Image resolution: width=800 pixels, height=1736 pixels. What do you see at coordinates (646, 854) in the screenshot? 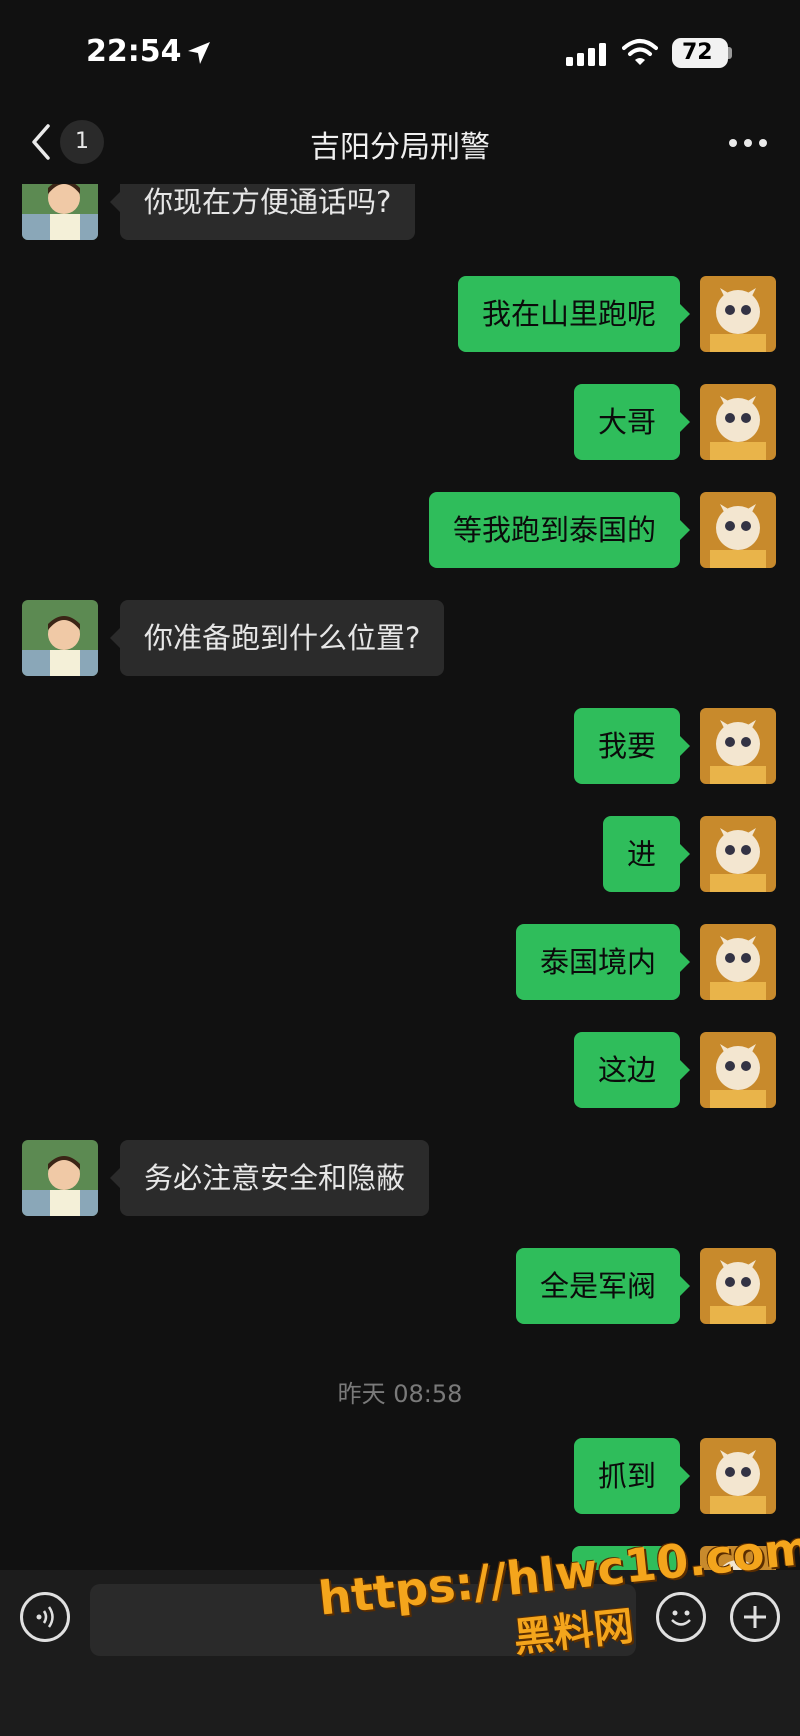
I see `sent-message-bubble: 进` at bounding box center [646, 854].